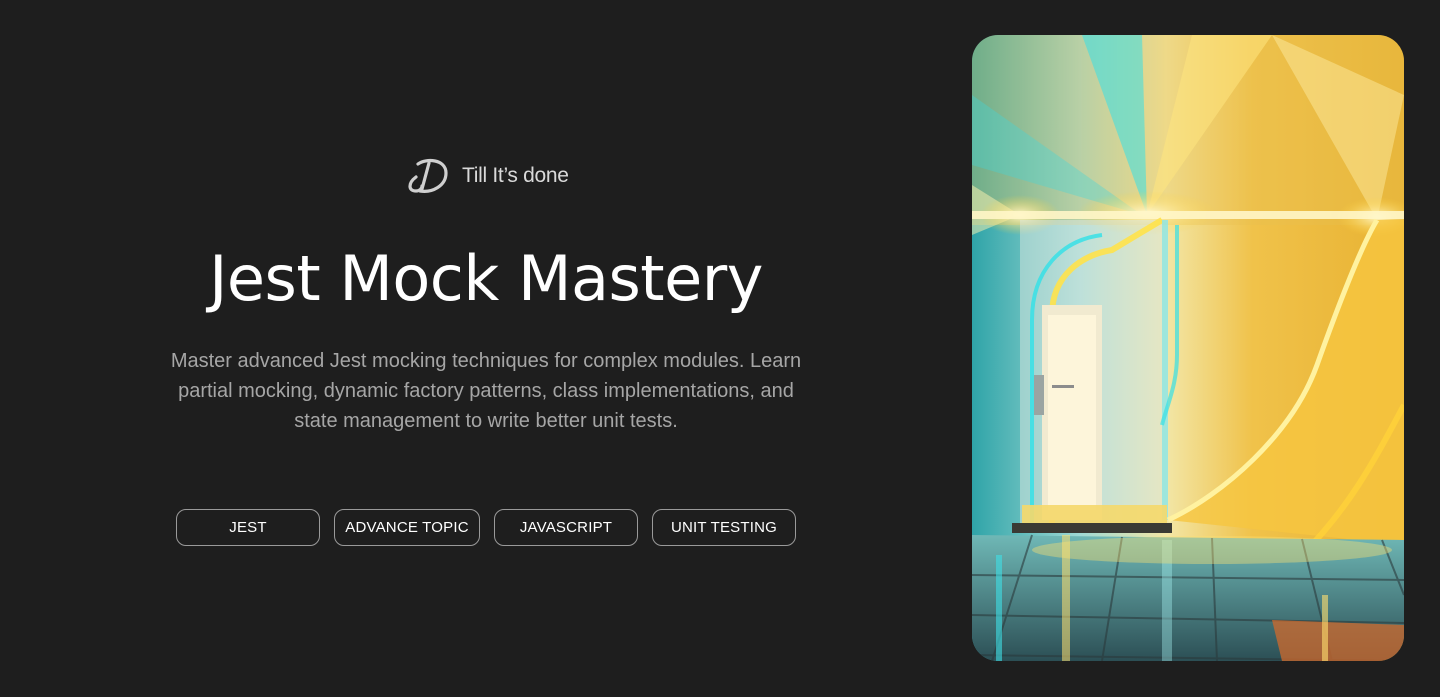  Describe the element at coordinates (407, 527) in the screenshot. I see `tag-advance-topic: ADVANCE TOPIC` at that location.